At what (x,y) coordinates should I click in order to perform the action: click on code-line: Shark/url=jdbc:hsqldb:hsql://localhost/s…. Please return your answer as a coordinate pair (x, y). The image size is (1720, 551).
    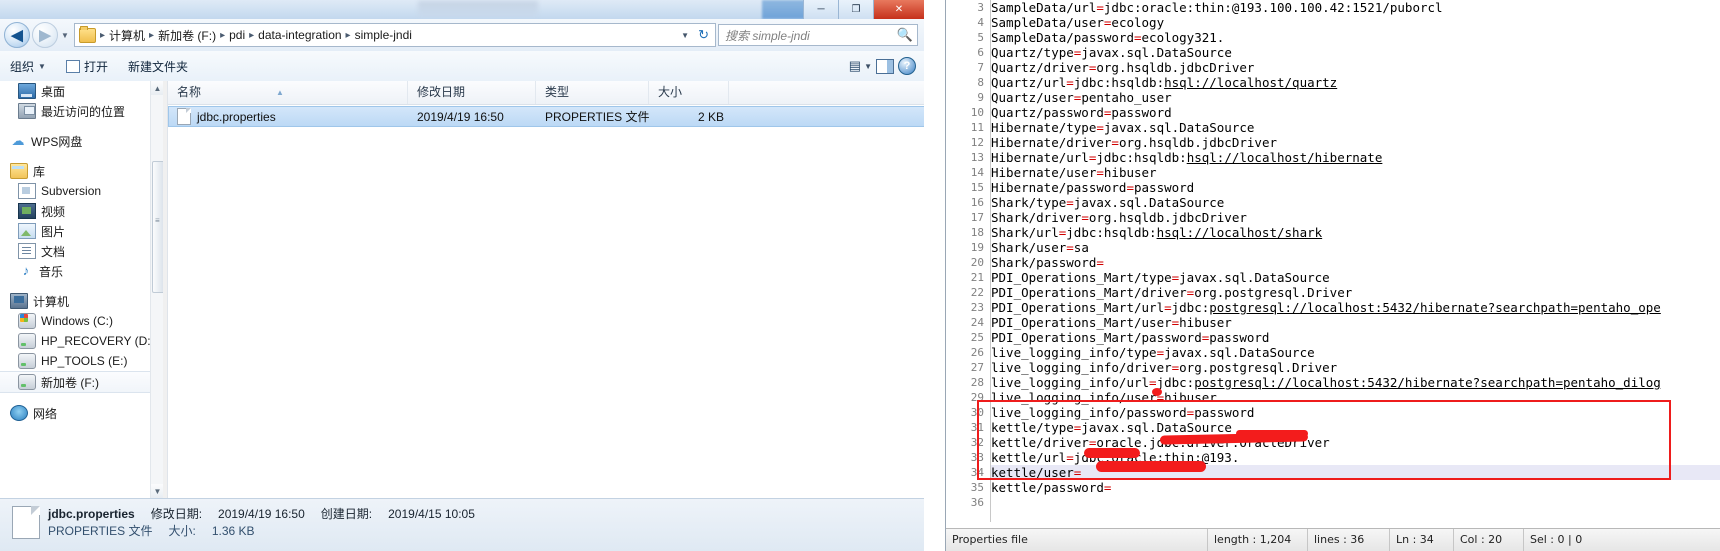
    Looking at the image, I should click on (1355, 232).